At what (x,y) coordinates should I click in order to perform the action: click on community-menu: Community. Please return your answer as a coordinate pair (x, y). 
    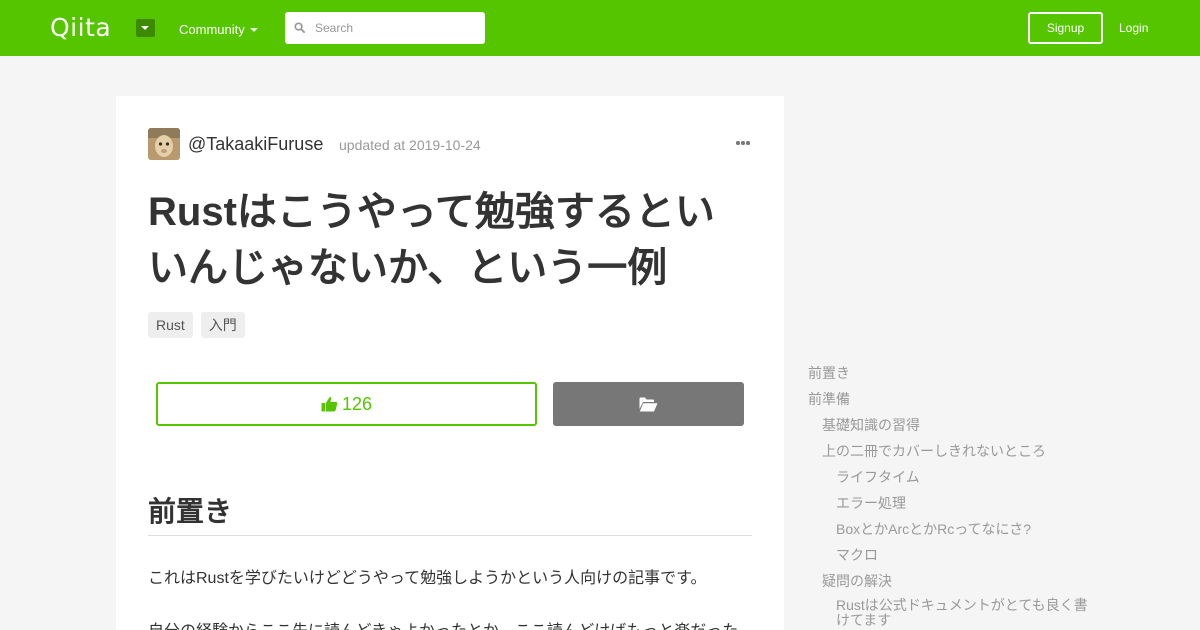
    Looking at the image, I should click on (212, 29).